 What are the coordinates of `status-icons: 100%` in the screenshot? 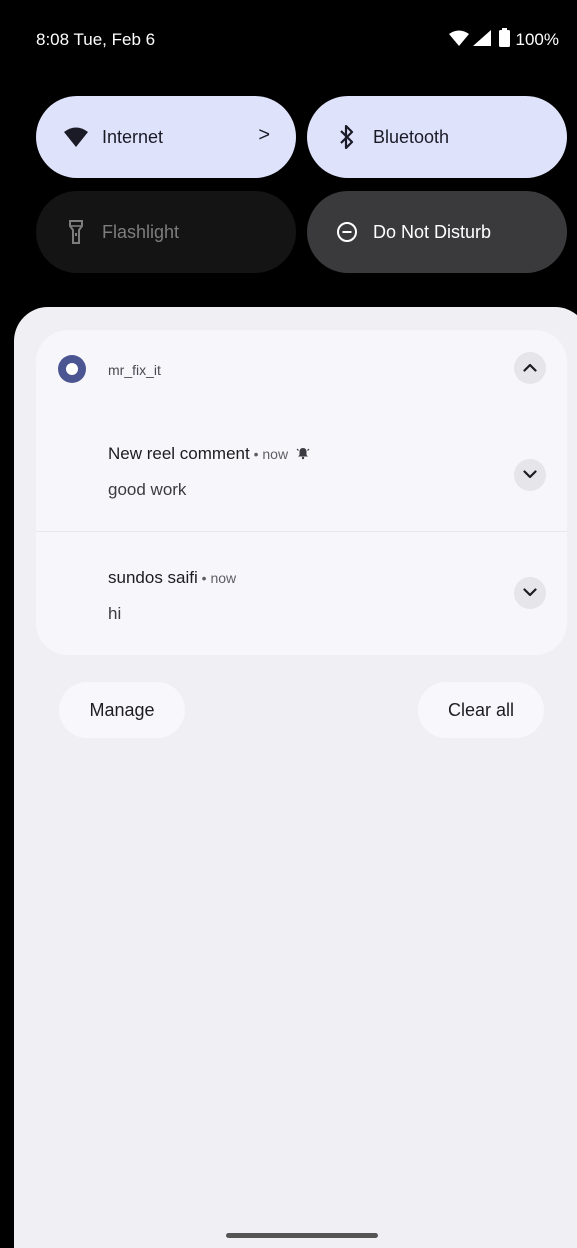 It's located at (503, 40).